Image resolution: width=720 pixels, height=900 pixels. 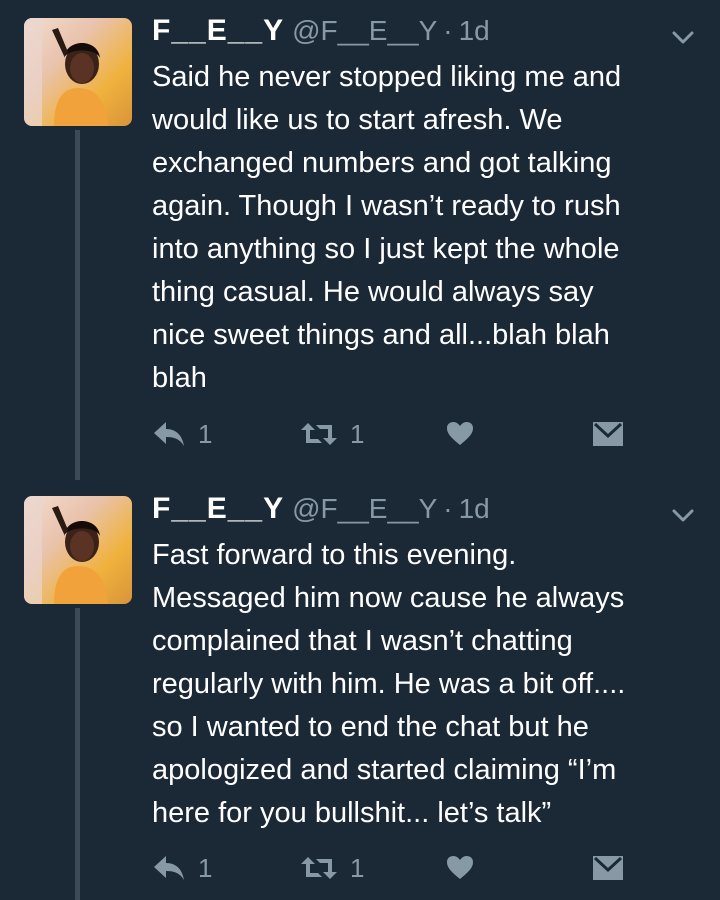 I want to click on tweet-text-line: apologized and started claiming “I’m, so click(x=384, y=770).